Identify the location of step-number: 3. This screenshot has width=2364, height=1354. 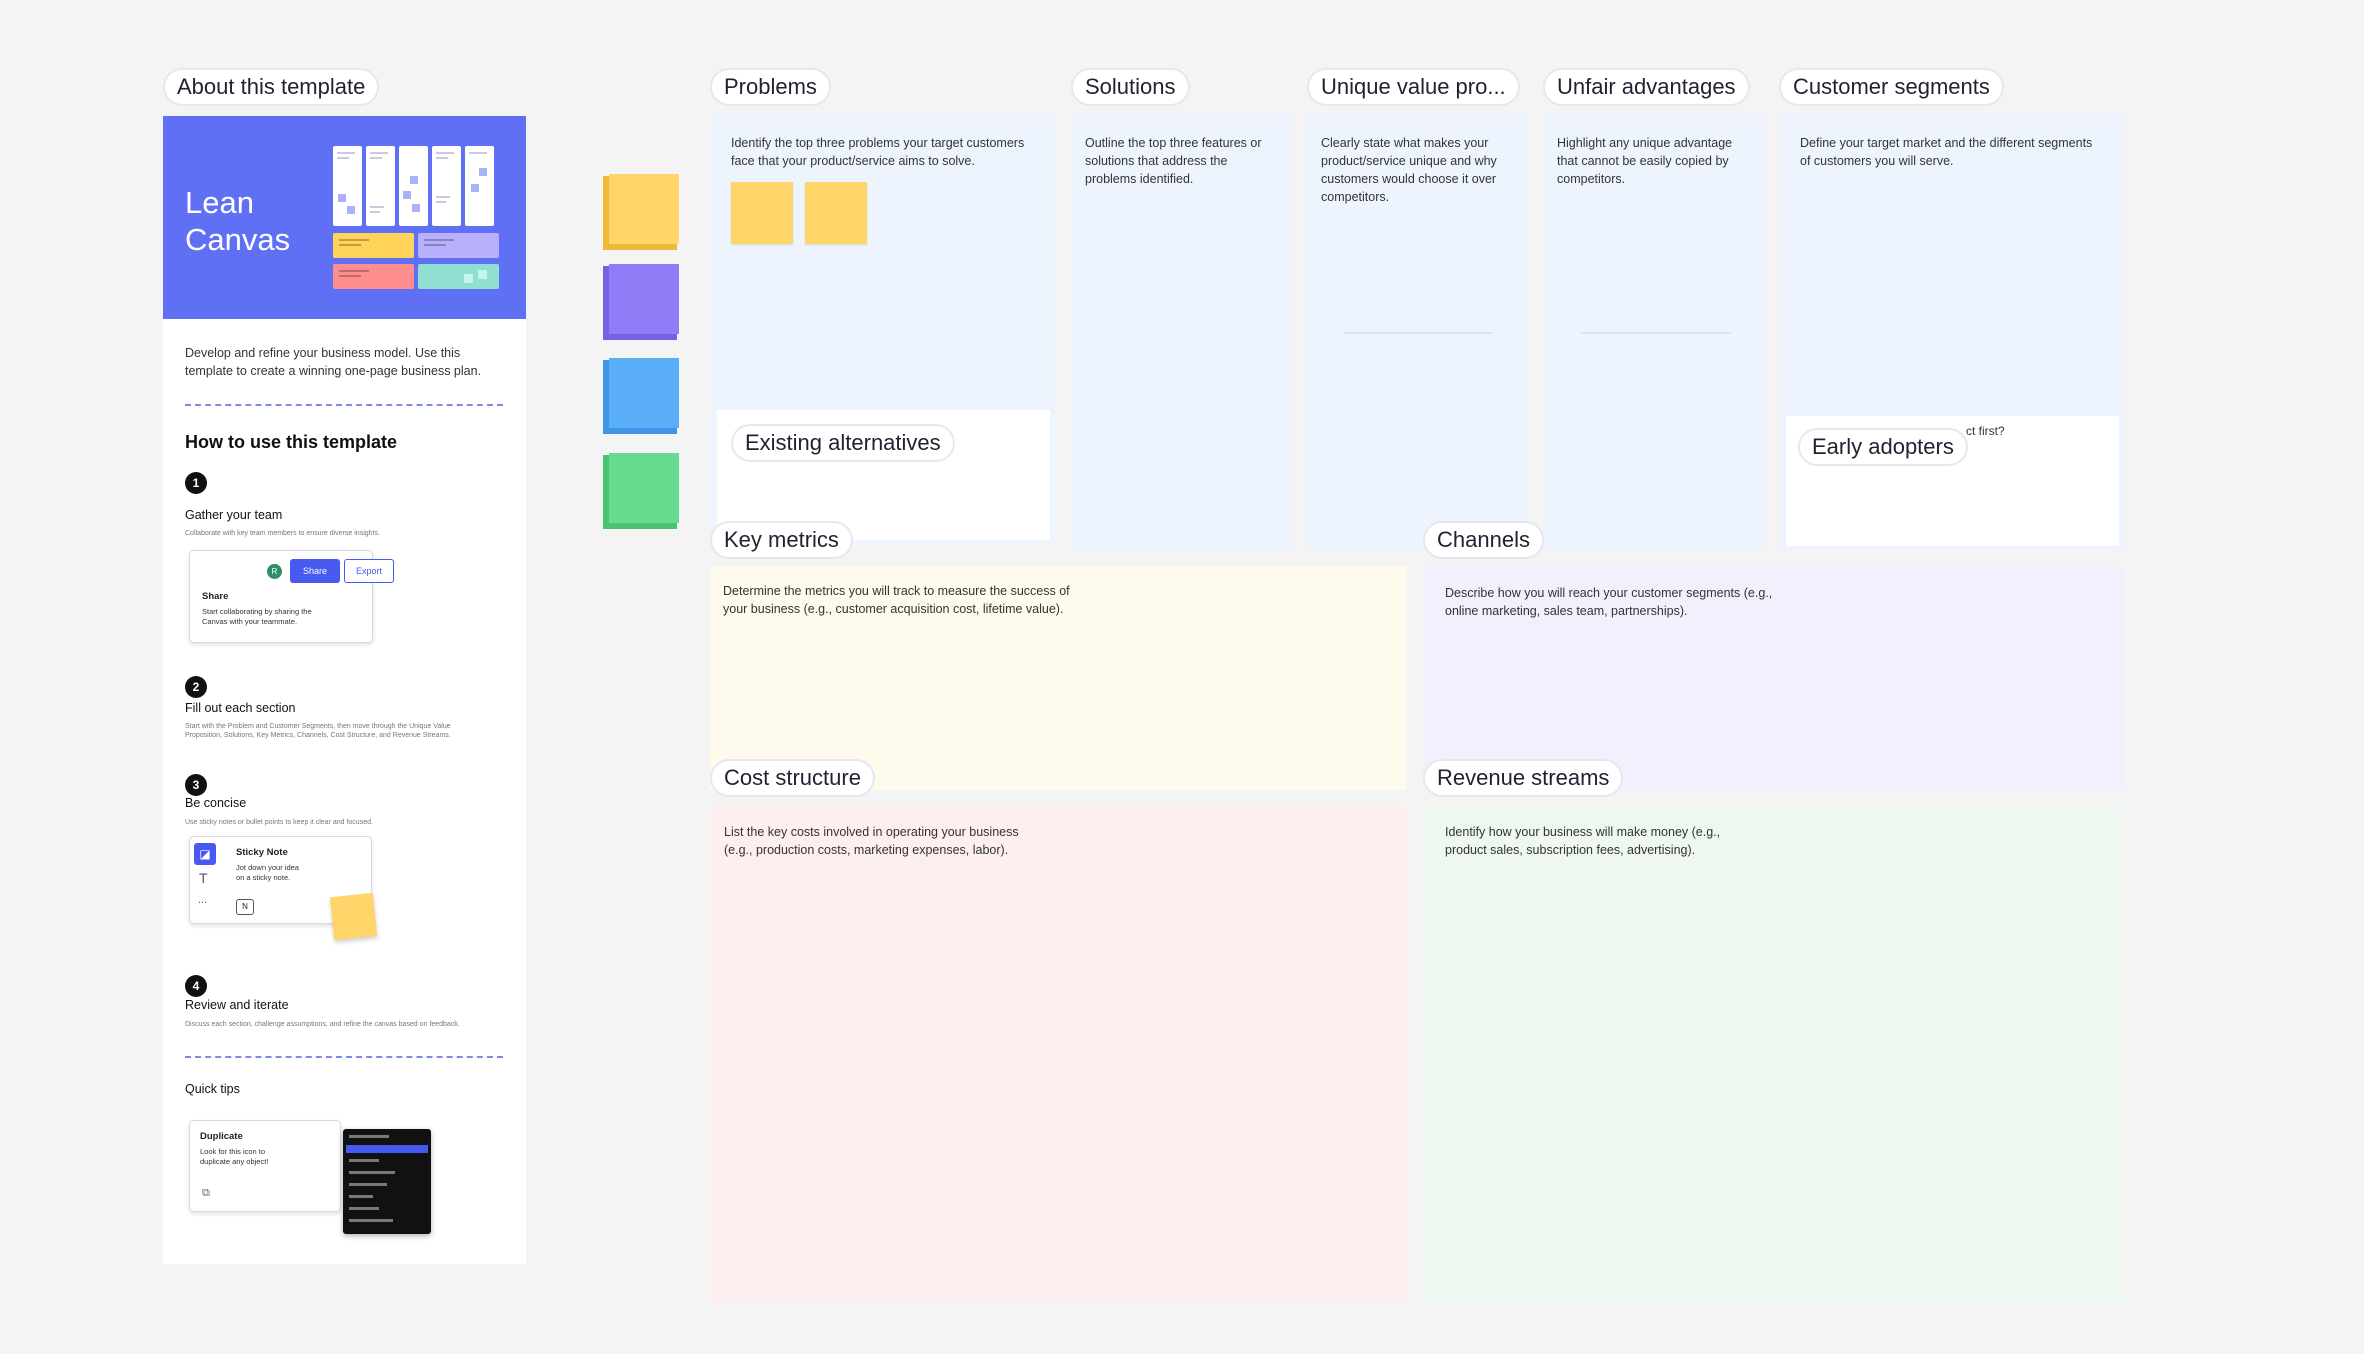
(196, 785).